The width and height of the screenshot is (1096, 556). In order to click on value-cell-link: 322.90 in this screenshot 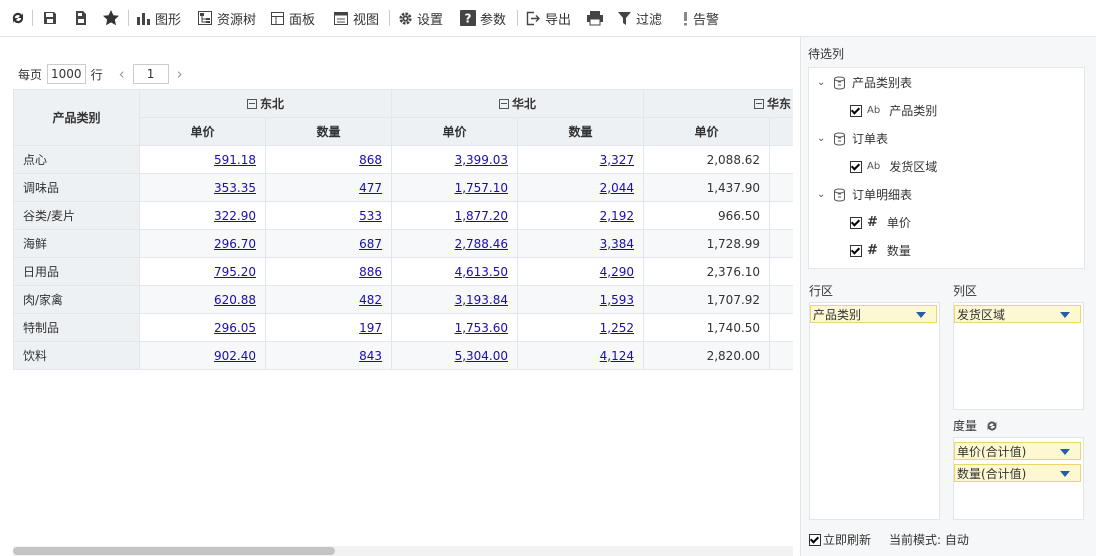, I will do `click(202, 215)`.